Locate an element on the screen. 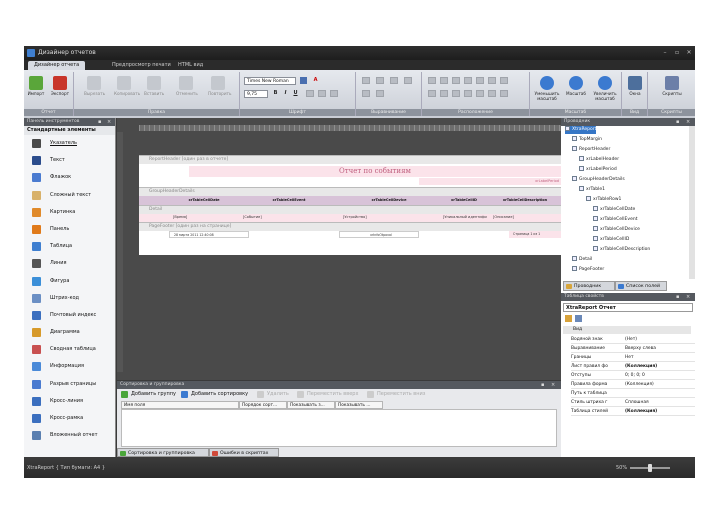 The image size is (717, 517). send-back-icon is located at coordinates (504, 93).